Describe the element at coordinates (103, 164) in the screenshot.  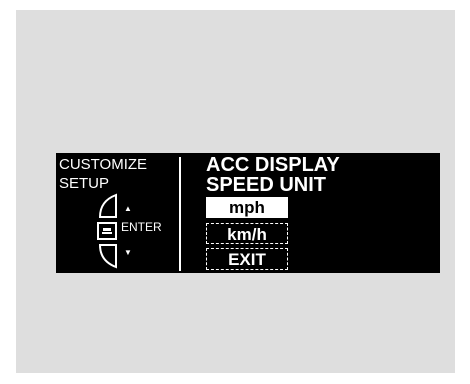
I see `left-title-line1: CUSTOMIZE` at that location.